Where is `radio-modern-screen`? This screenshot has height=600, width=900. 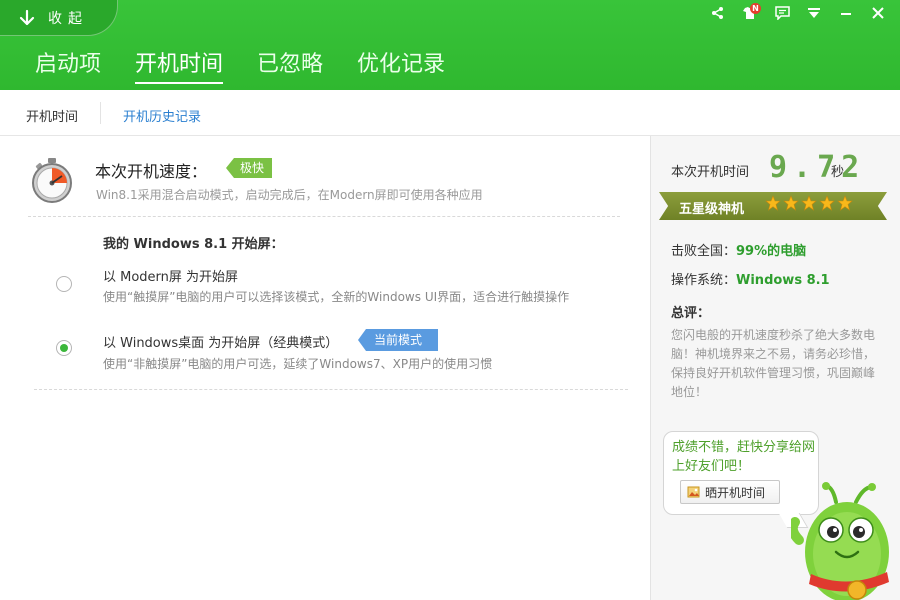 radio-modern-screen is located at coordinates (64, 284).